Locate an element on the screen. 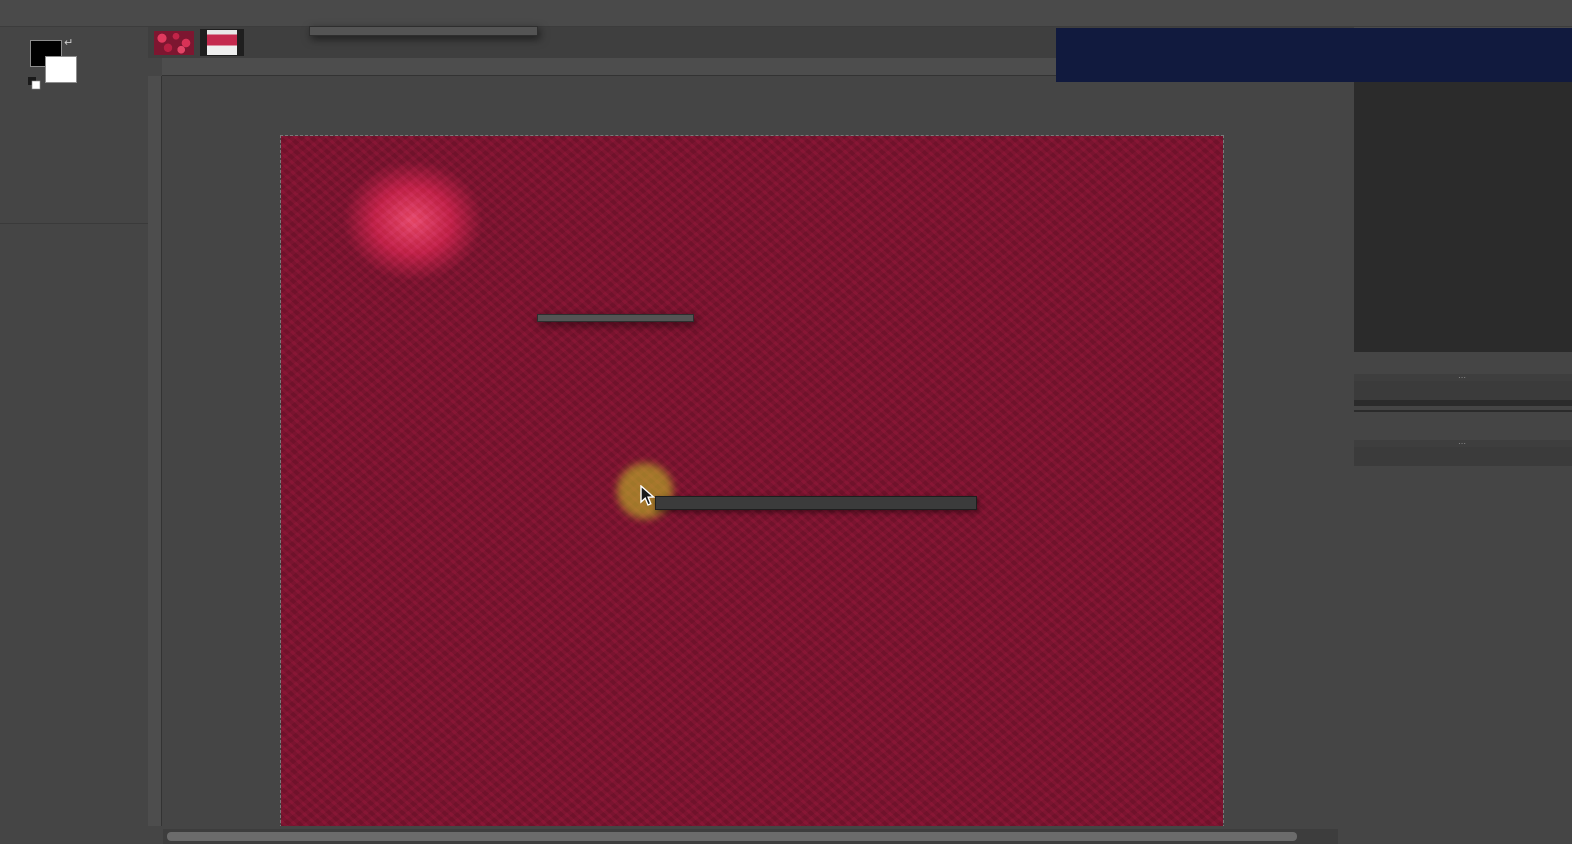 This screenshot has height=844, width=1572. image-tab-clipboard is located at coordinates (222, 42).